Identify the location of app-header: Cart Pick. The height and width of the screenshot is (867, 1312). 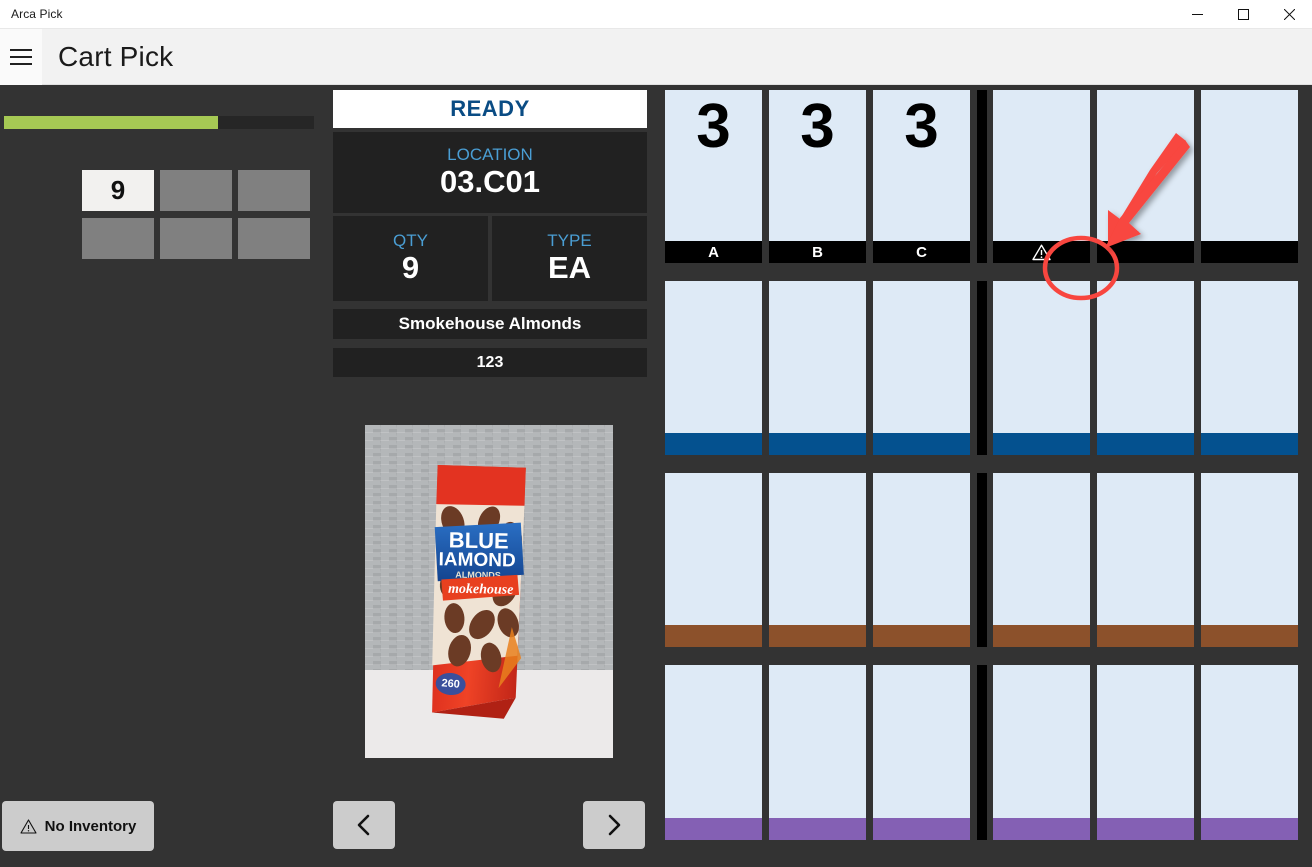
(656, 56).